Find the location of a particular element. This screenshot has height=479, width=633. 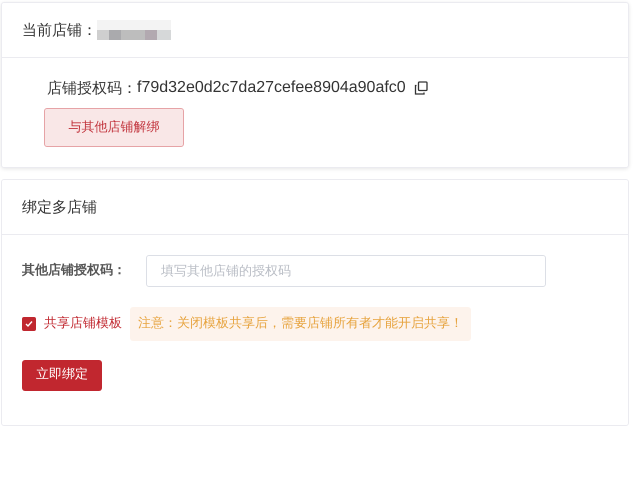

auth-code: f79d32e0d2c7da27cefee8904a90afc0 is located at coordinates (271, 88).